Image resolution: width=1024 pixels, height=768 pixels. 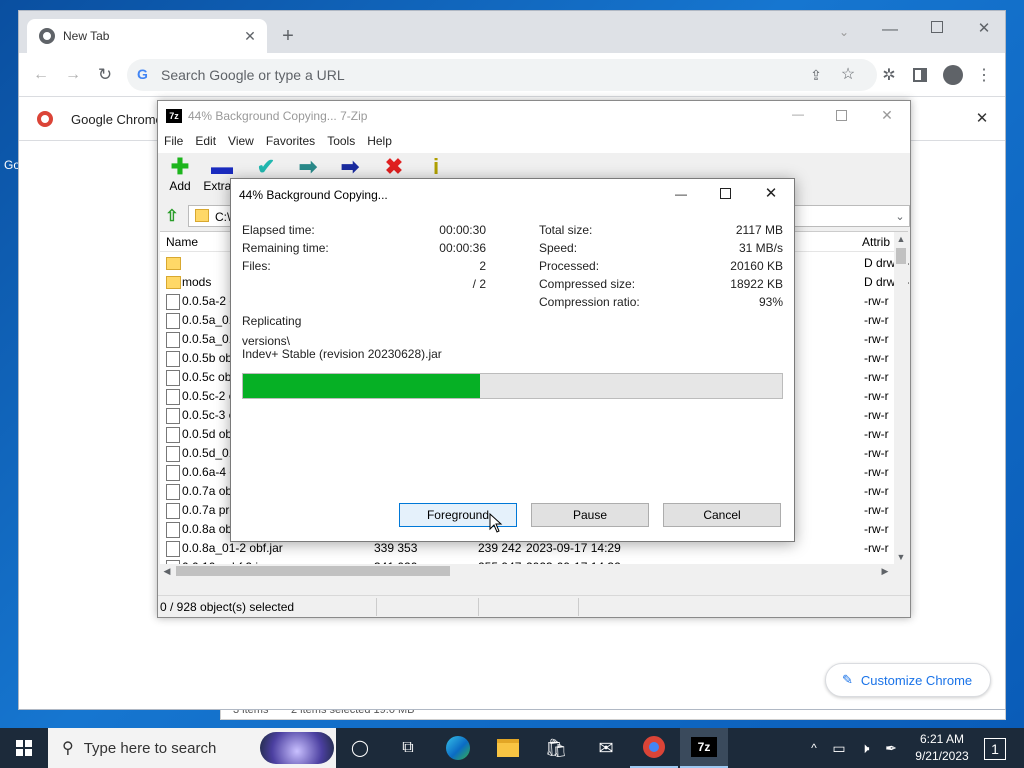 What do you see at coordinates (41, 75) in the screenshot?
I see `back-icon: ←` at bounding box center [41, 75].